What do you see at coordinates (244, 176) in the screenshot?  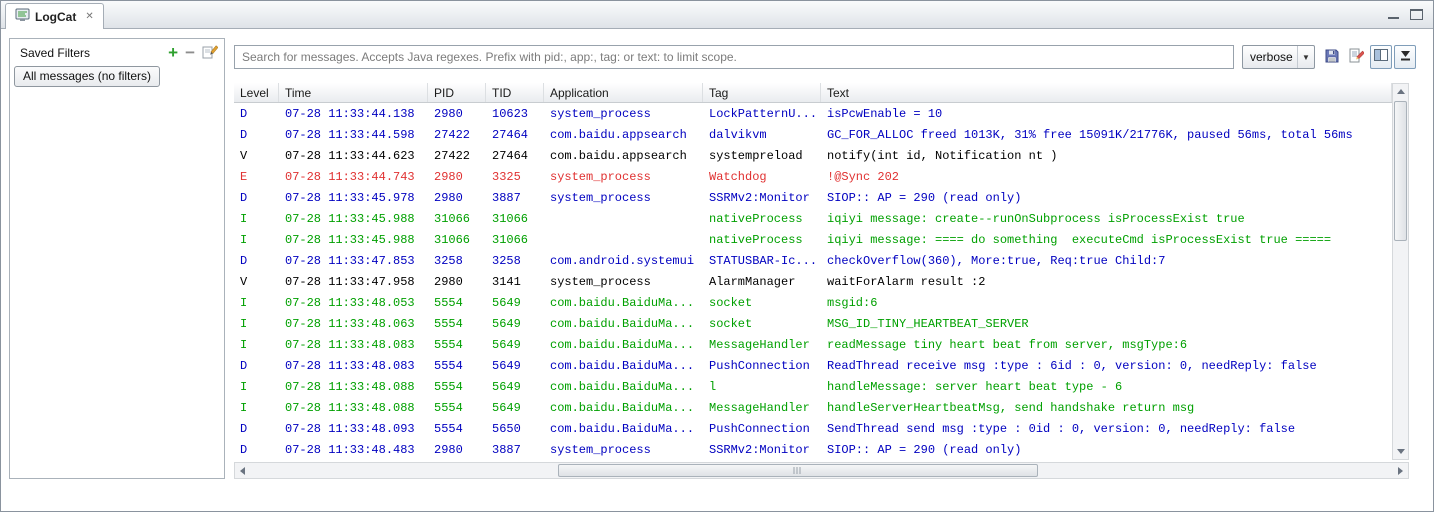 I see `log-cell-level: E` at bounding box center [244, 176].